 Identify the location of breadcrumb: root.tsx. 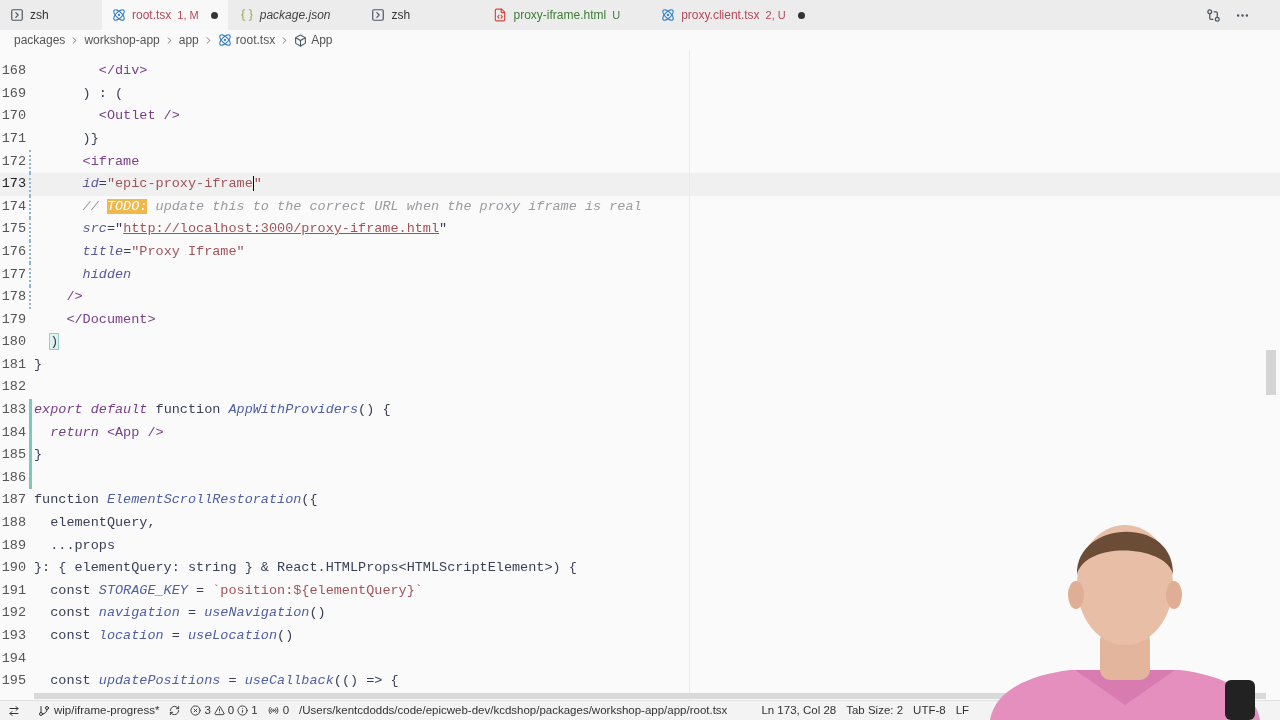
(255, 40).